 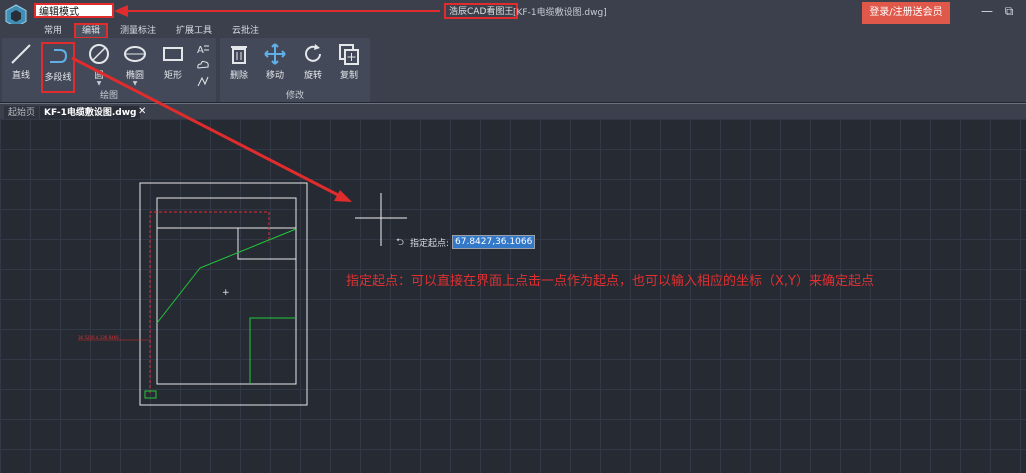 What do you see at coordinates (277, 11) in the screenshot?
I see `annotation-arrow-top` at bounding box center [277, 11].